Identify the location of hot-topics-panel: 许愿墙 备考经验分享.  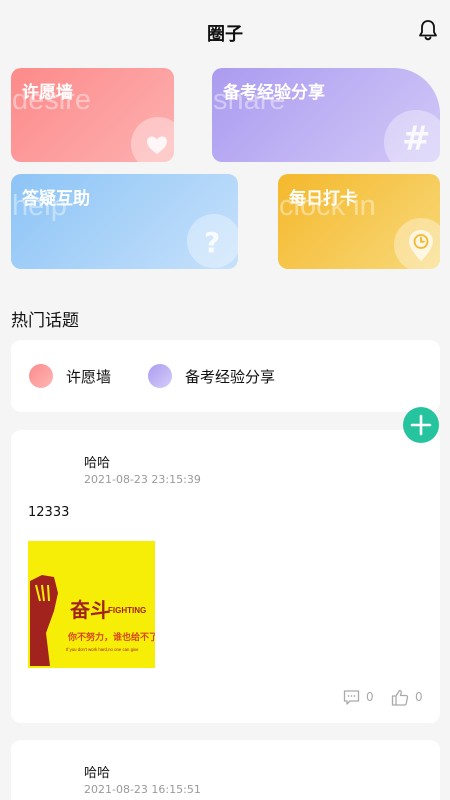
(225, 376).